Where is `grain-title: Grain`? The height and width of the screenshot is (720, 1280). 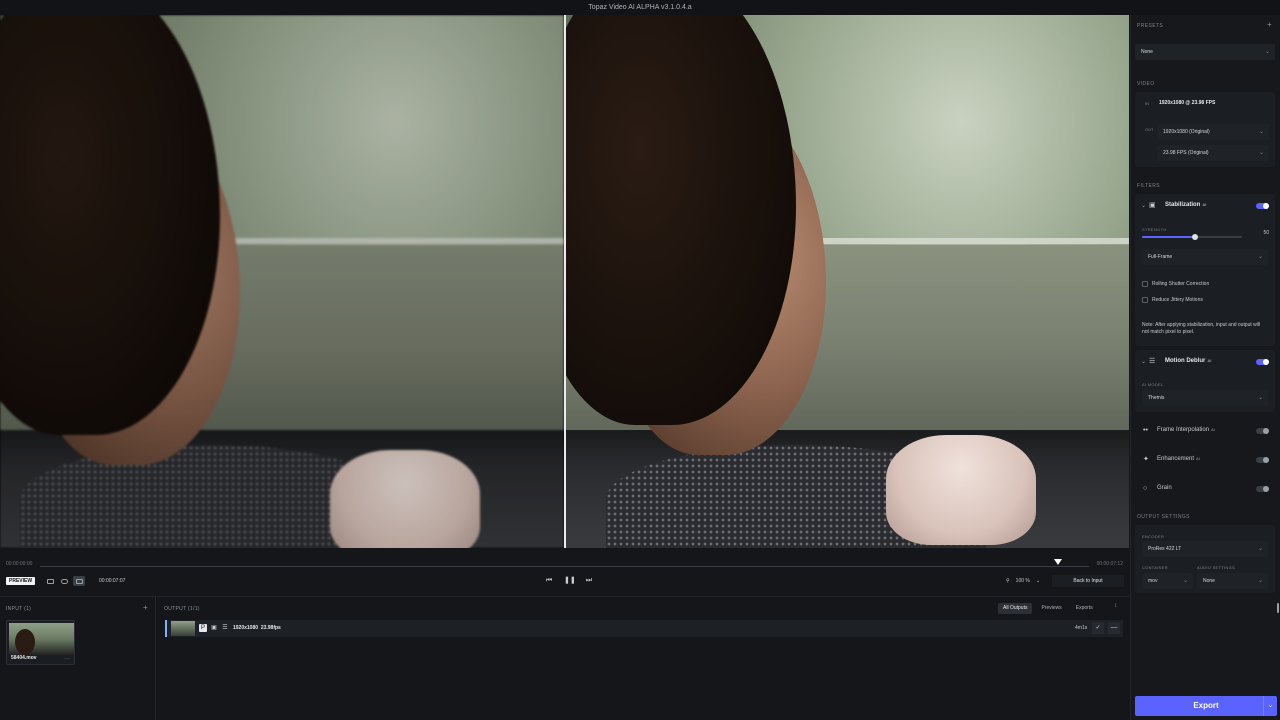 grain-title: Grain is located at coordinates (1164, 488).